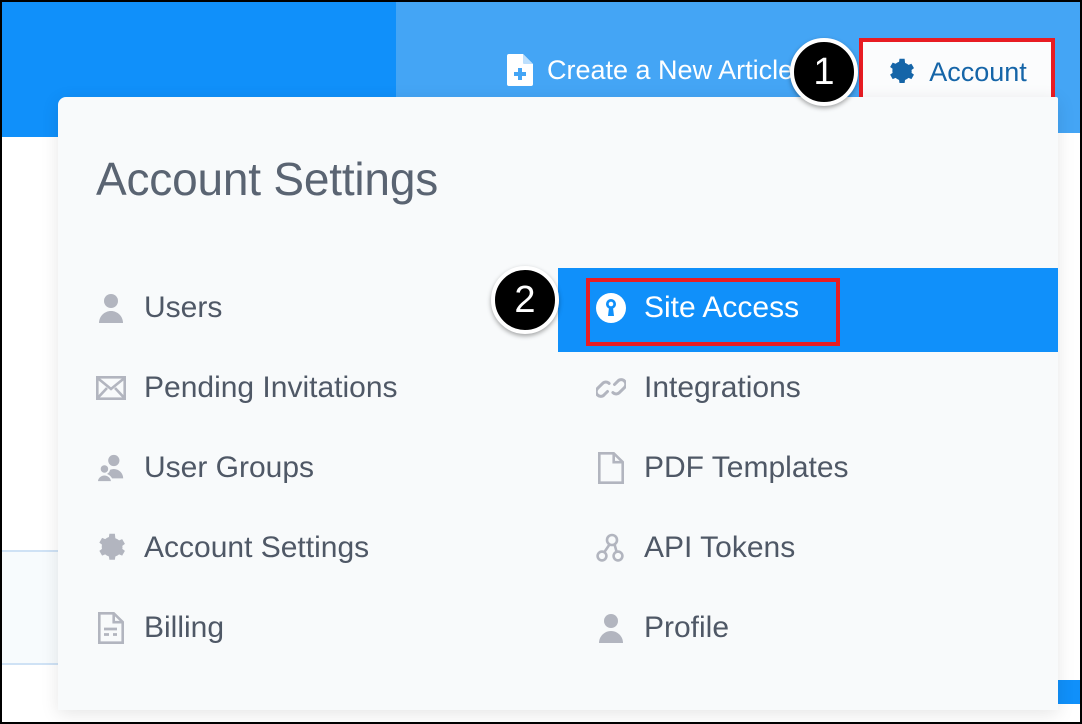 Image resolution: width=1082 pixels, height=724 pixels. Describe the element at coordinates (978, 71) in the screenshot. I see `account-label: Account` at that location.